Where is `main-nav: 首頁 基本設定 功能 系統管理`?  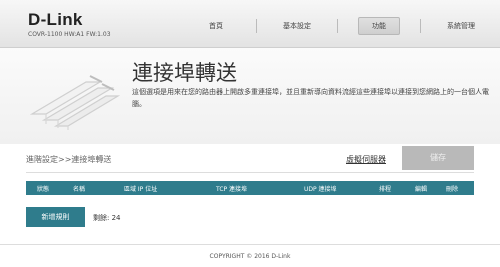
main-nav: 首頁 基本設定 功能 系統管理 is located at coordinates (338, 26).